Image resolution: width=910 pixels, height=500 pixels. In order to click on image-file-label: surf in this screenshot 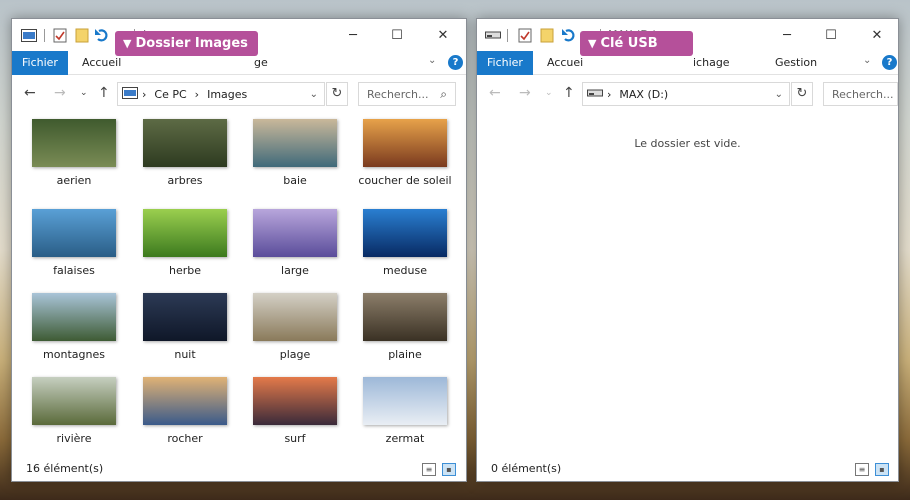, I will do `click(295, 438)`.